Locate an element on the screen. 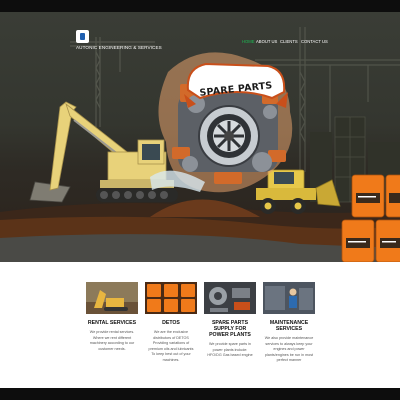 This screenshot has width=400, height=400. desc-line: machines. is located at coordinates (171, 359).